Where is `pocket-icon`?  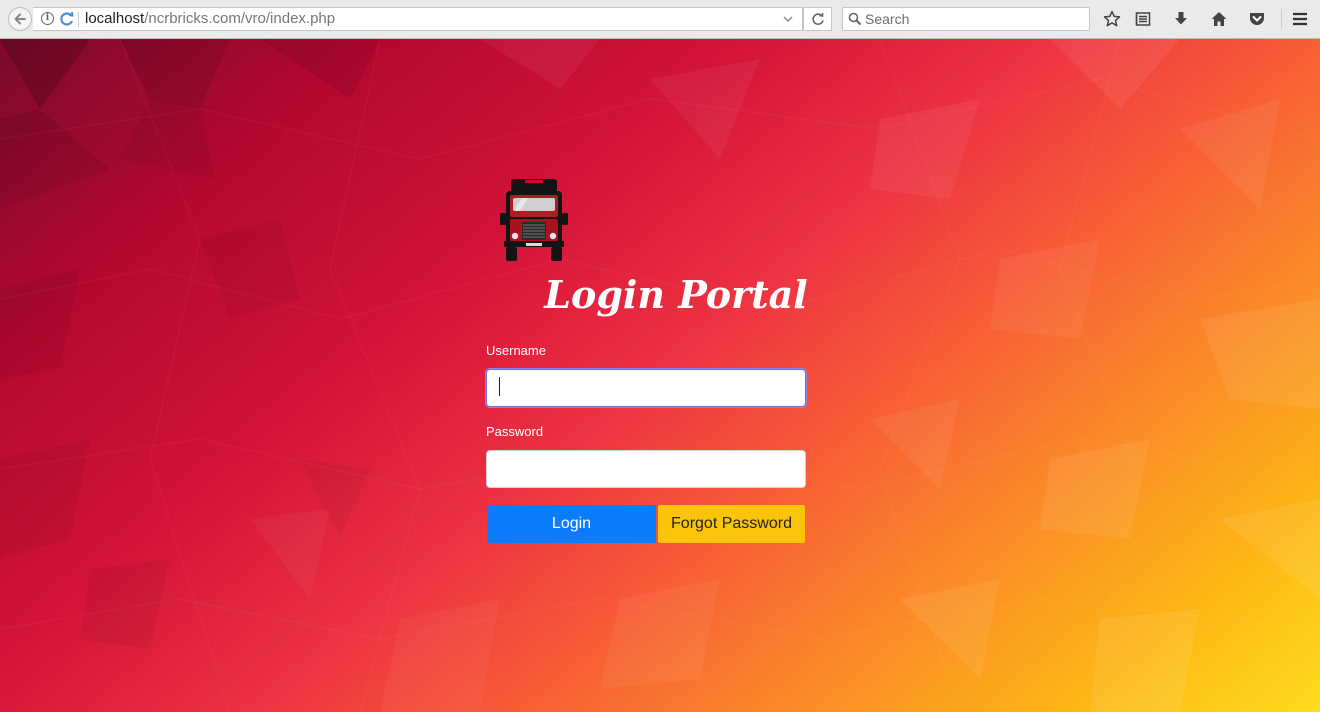
pocket-icon is located at coordinates (1257, 19).